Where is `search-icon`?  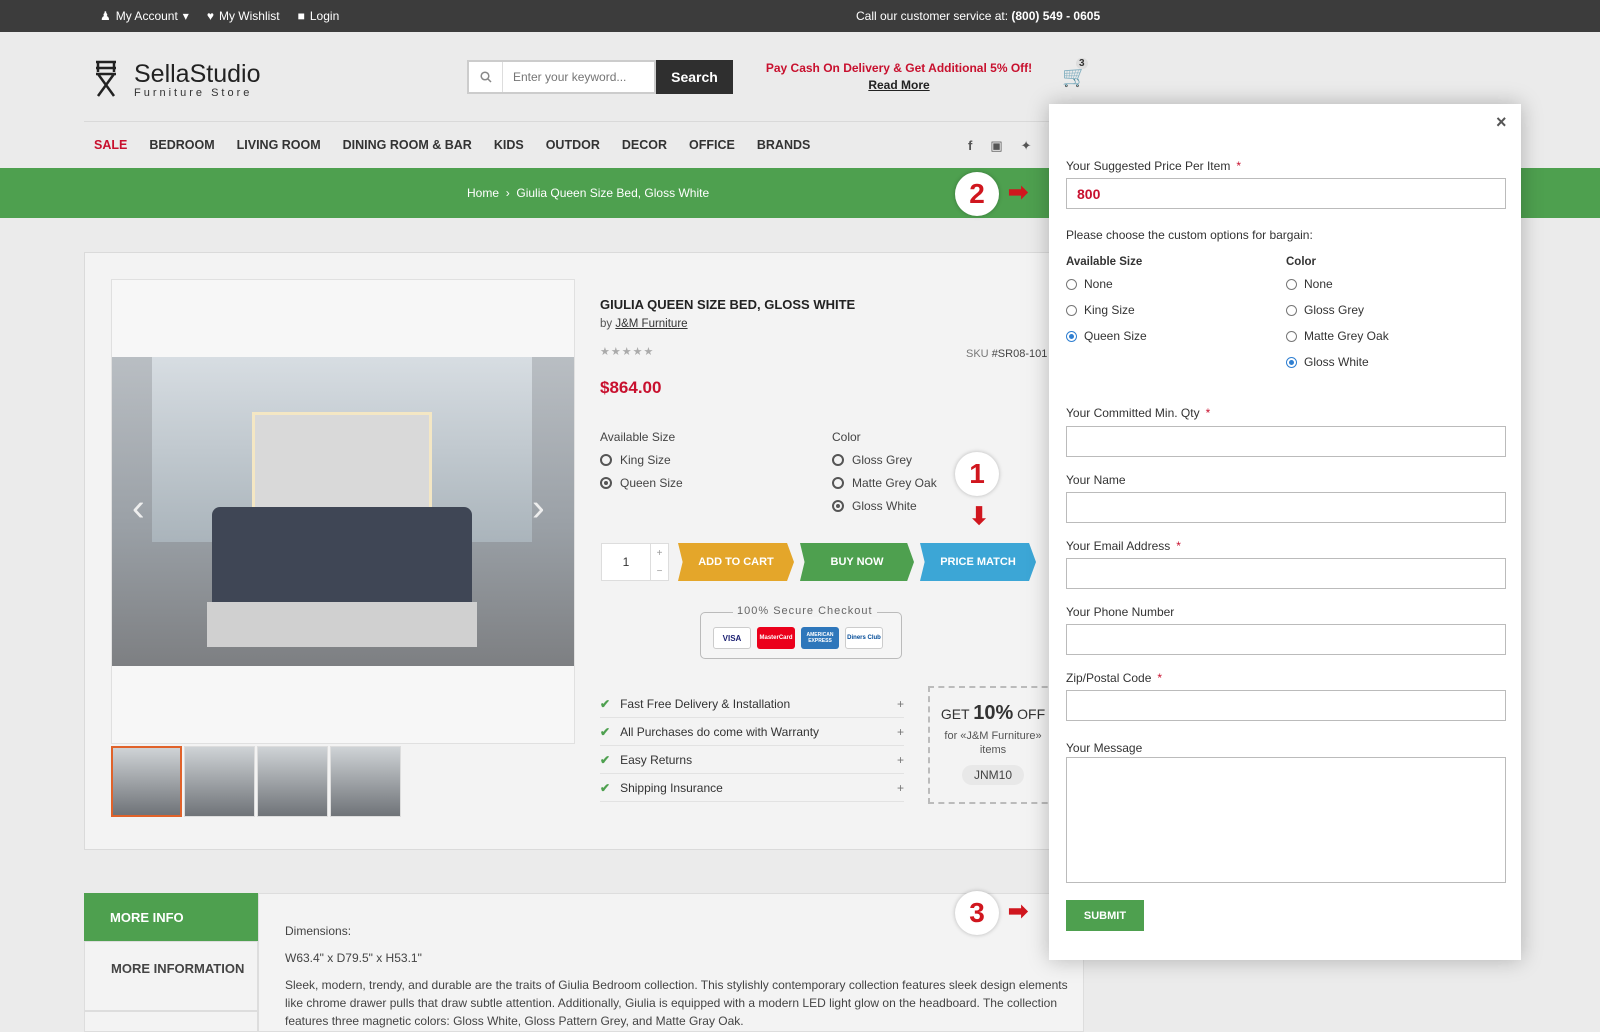
search-icon is located at coordinates (486, 77).